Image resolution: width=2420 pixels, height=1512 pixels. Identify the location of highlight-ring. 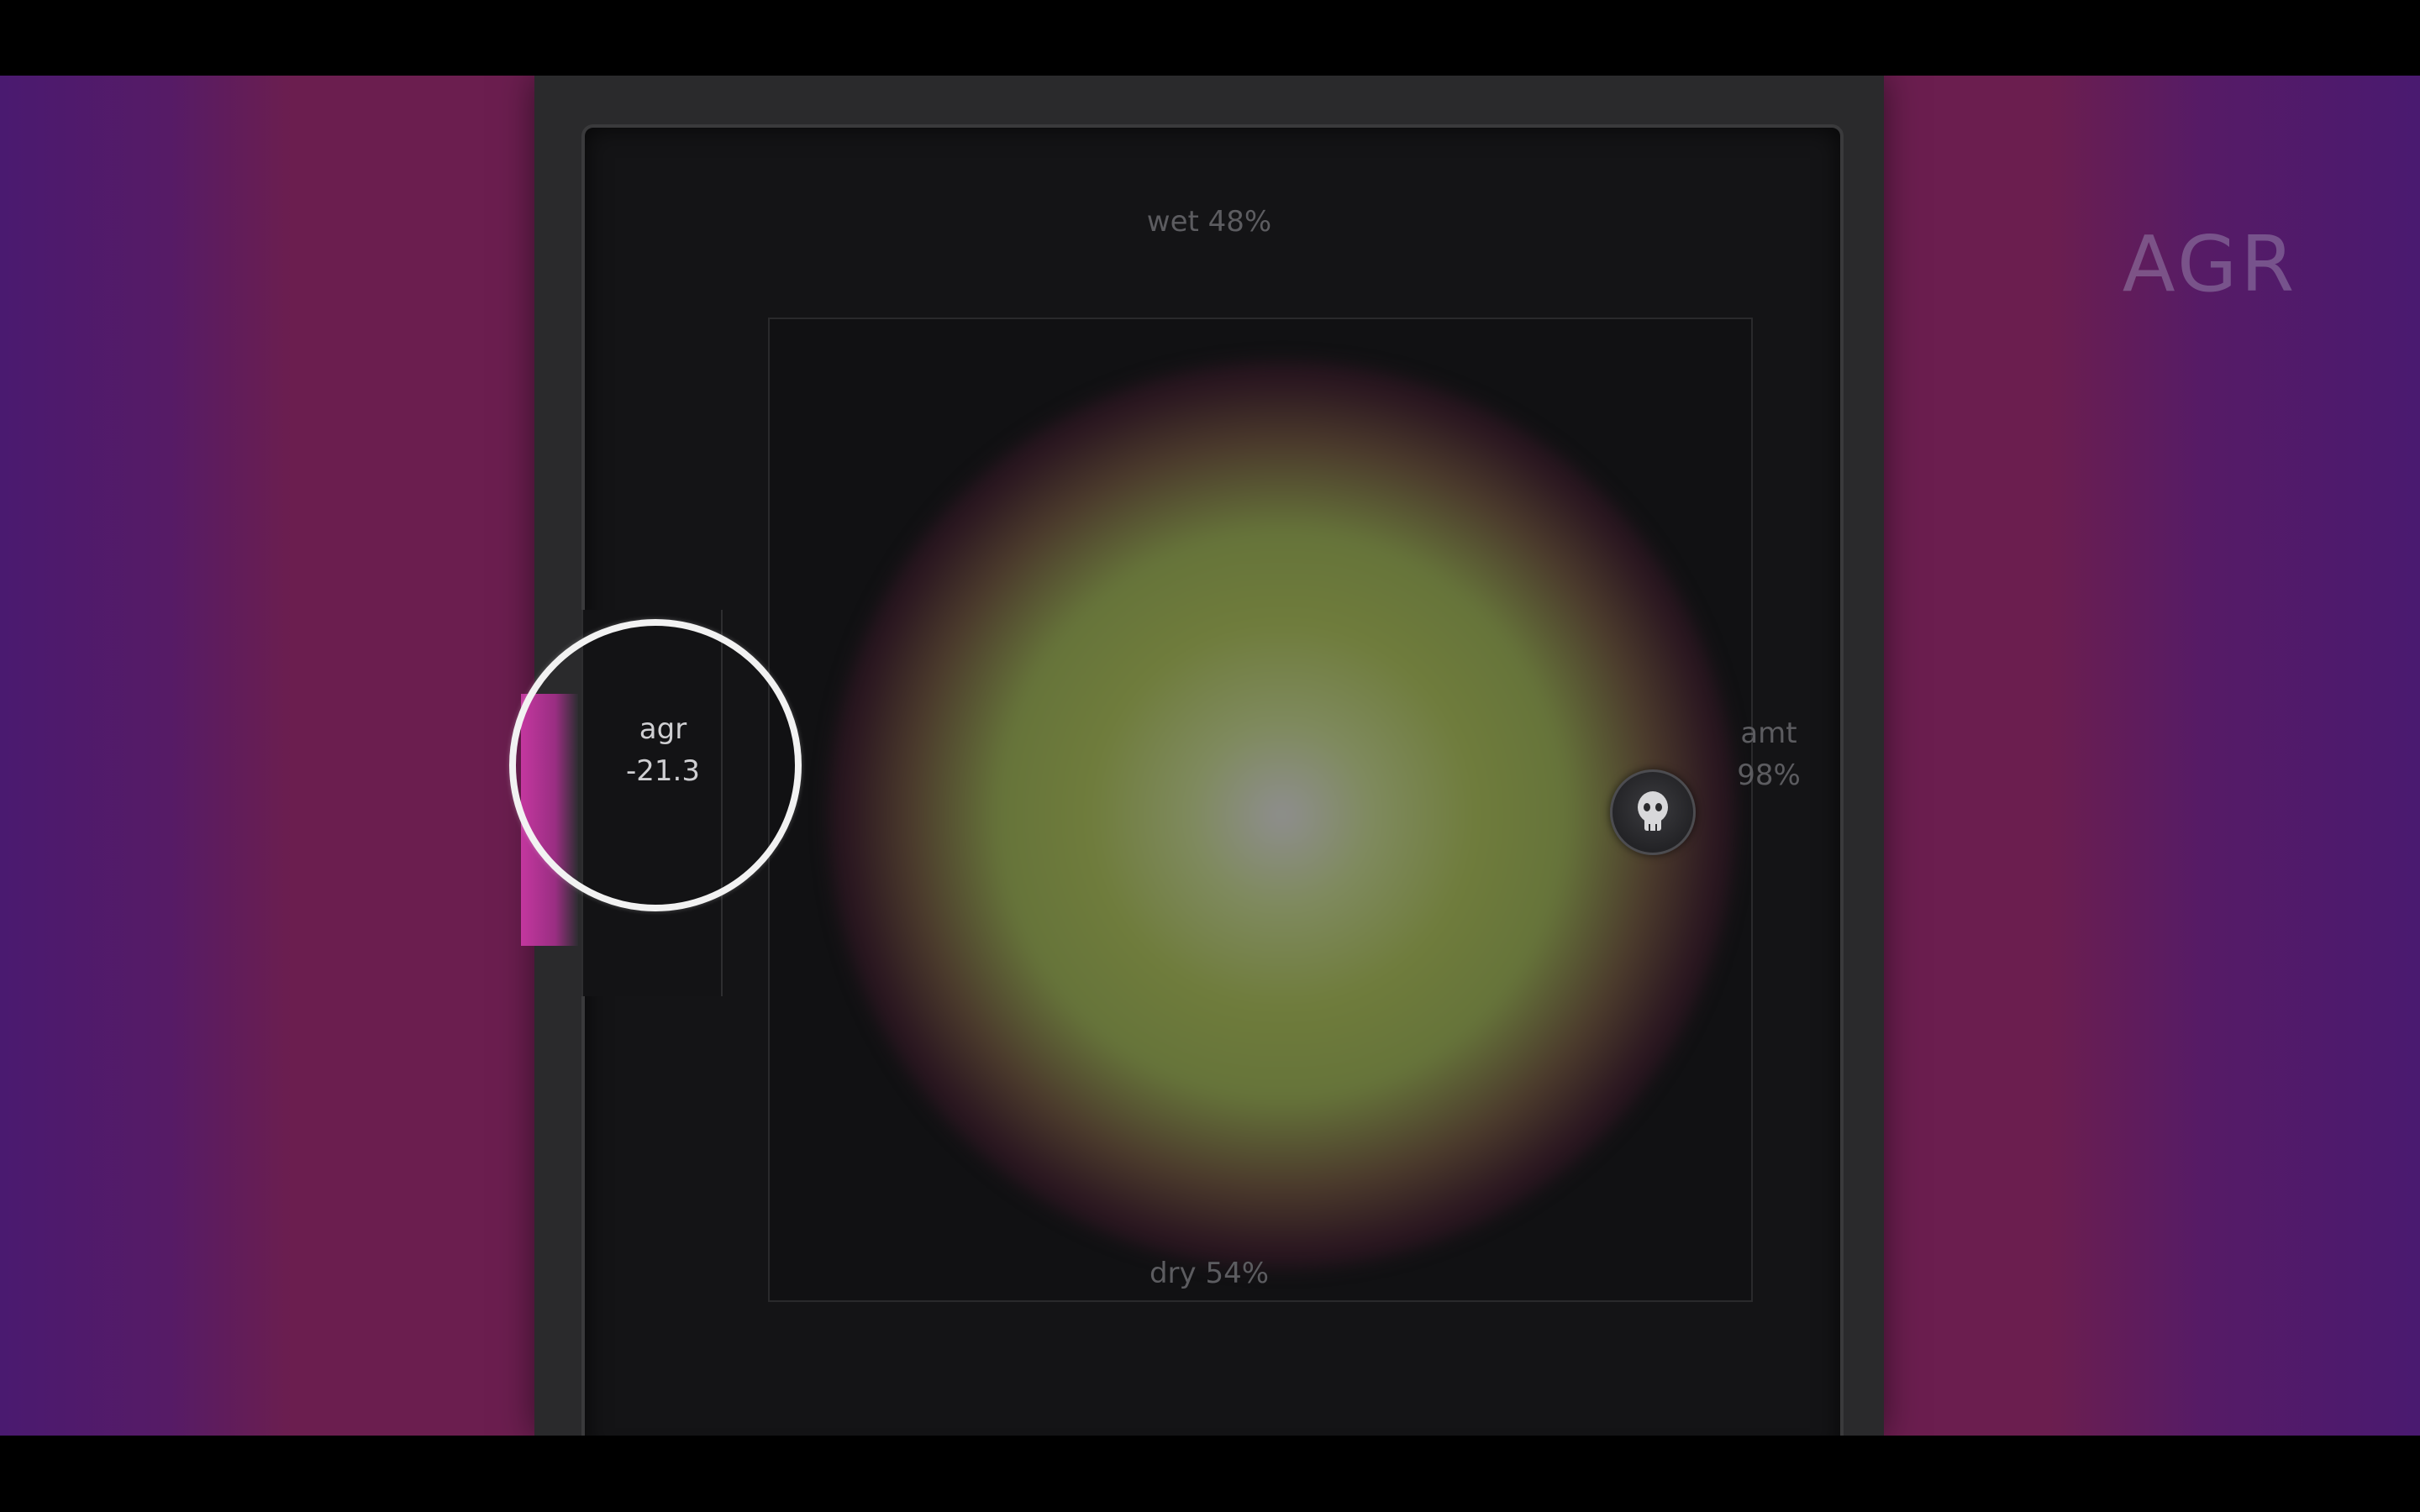
(656, 765).